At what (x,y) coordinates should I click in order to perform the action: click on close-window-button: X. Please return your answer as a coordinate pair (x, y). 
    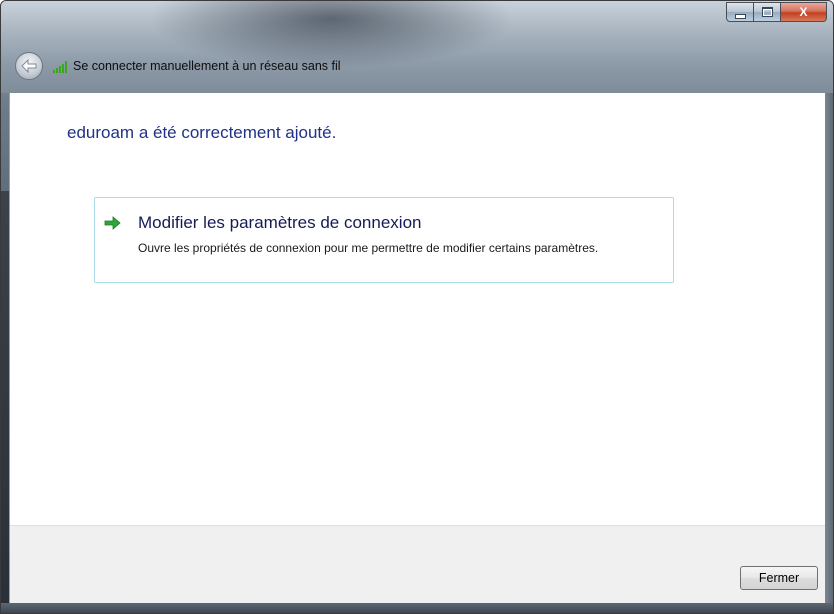
    Looking at the image, I should click on (804, 12).